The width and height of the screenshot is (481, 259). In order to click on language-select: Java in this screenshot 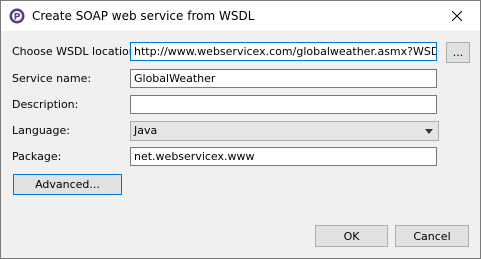, I will do `click(284, 131)`.